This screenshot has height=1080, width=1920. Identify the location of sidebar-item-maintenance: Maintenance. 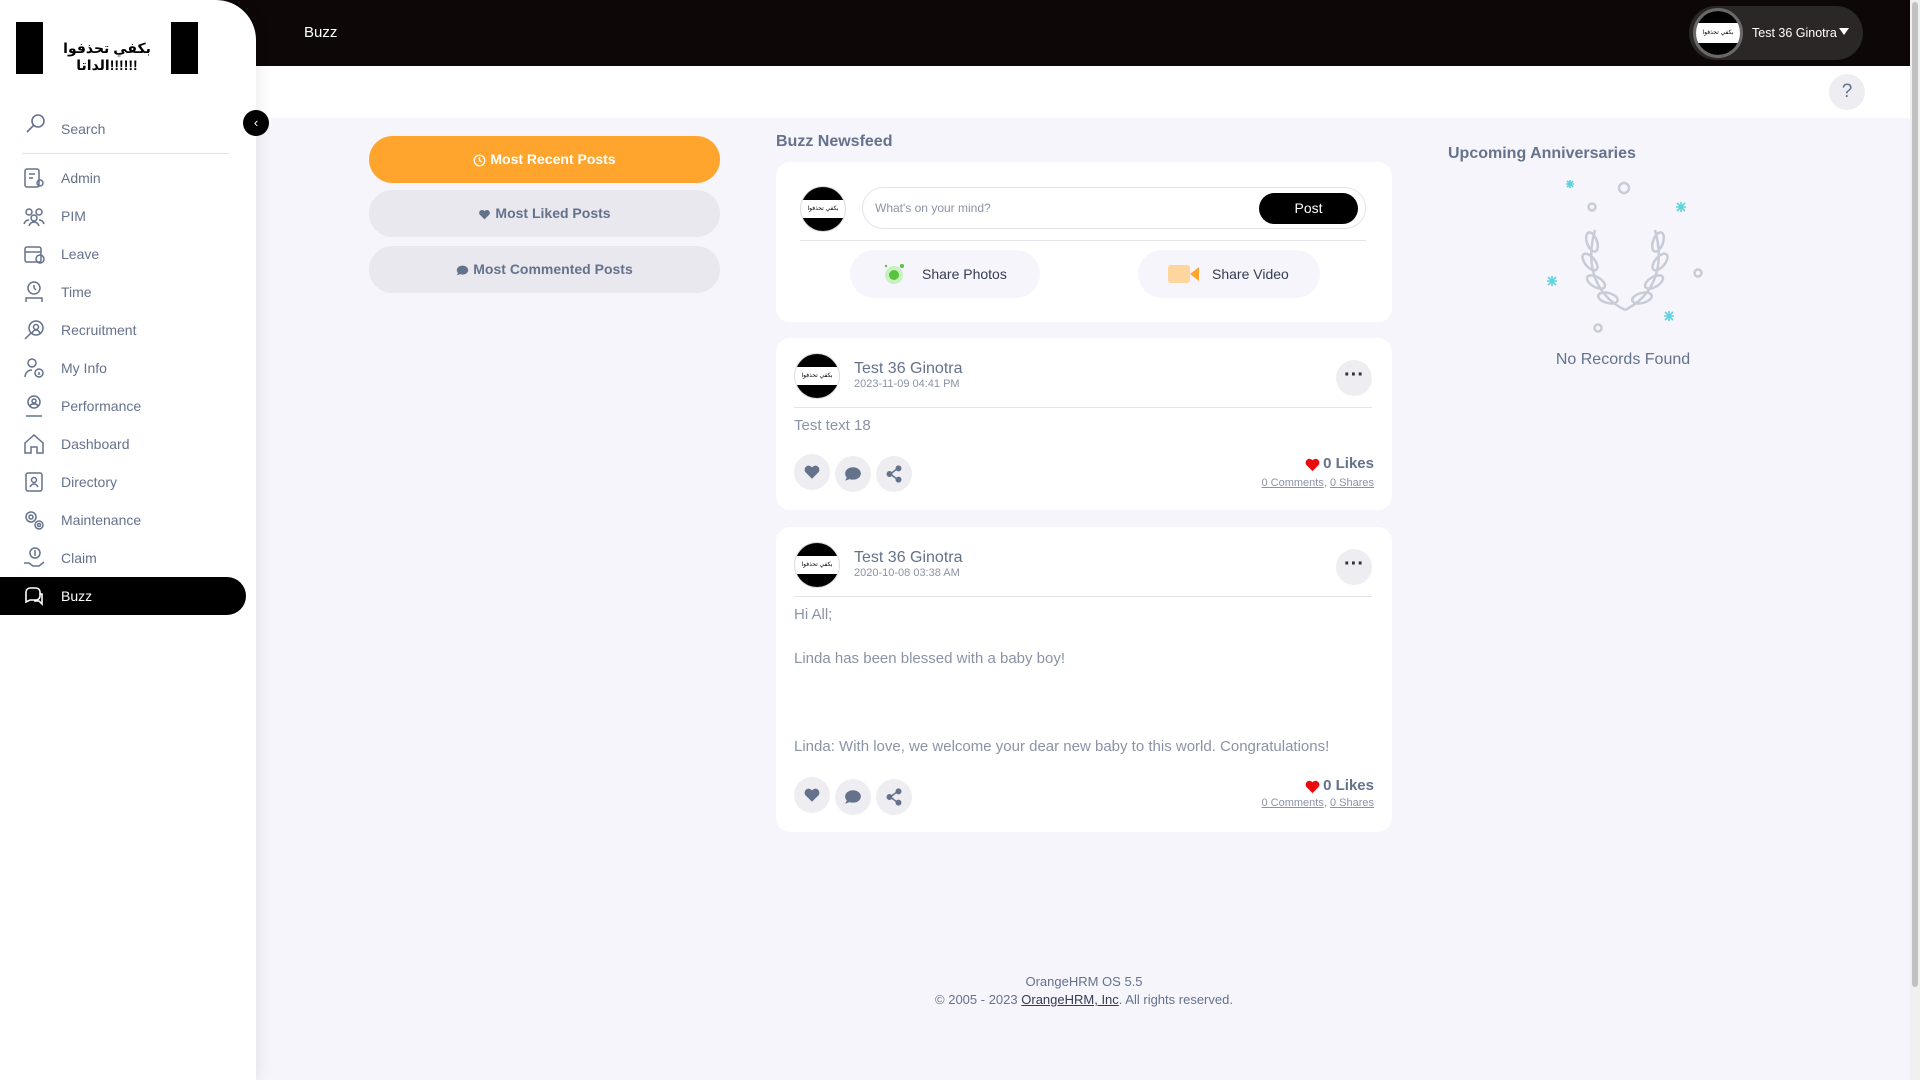
(123, 520).